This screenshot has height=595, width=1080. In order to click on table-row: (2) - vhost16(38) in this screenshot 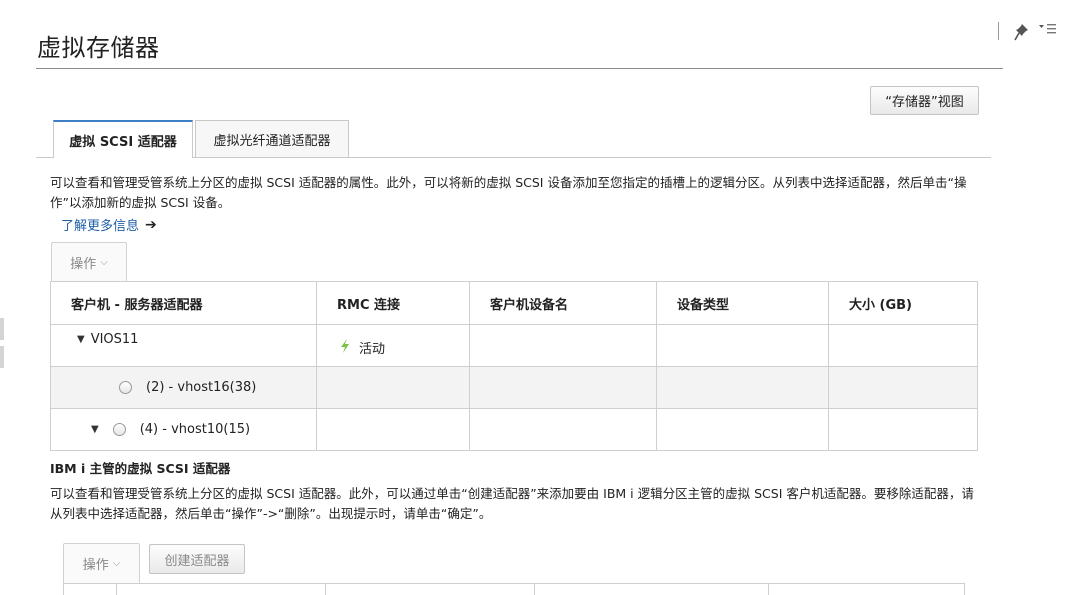, I will do `click(514, 387)`.